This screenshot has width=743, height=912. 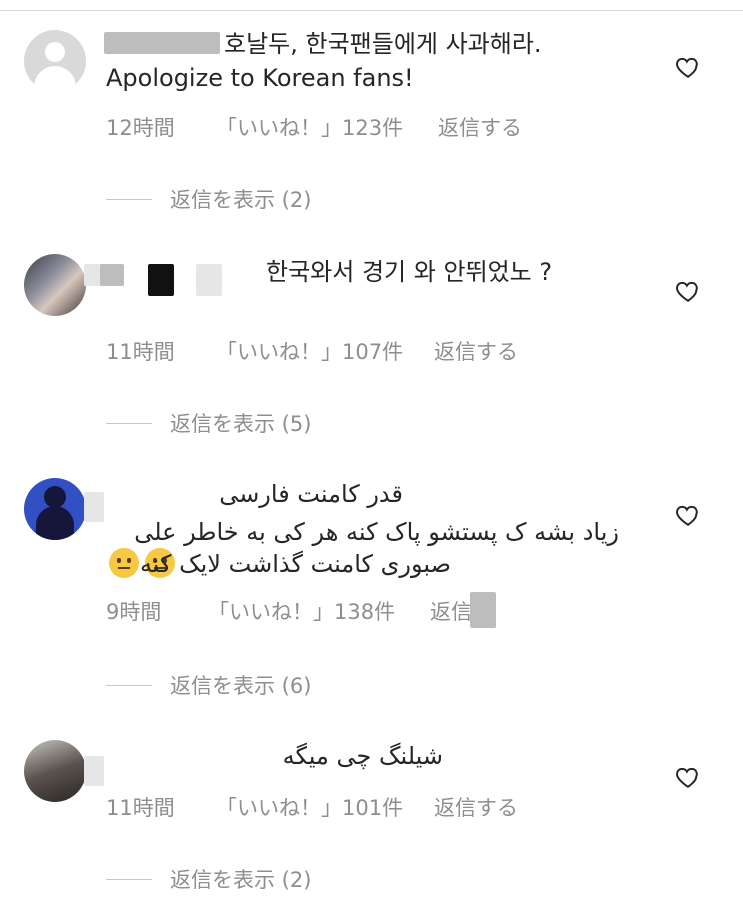 What do you see at coordinates (371, 10) in the screenshot?
I see `top-divider` at bounding box center [371, 10].